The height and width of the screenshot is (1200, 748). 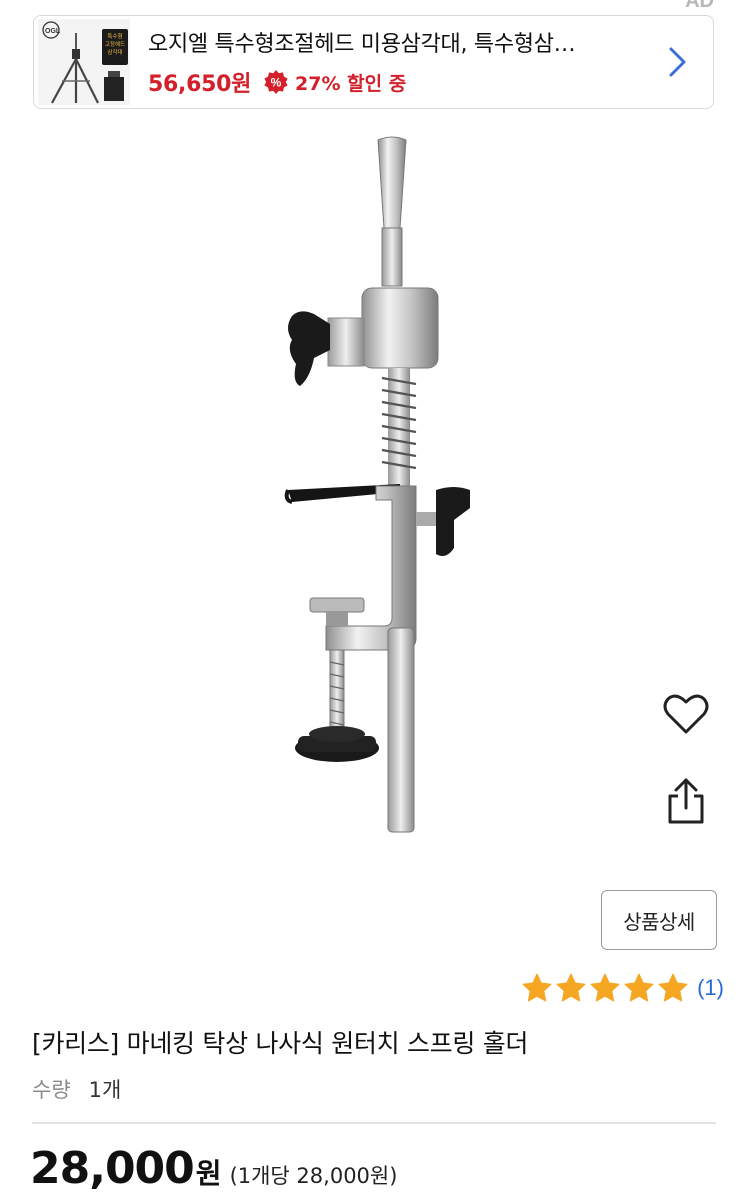 I want to click on ad-price: 56,650원, so click(x=200, y=84).